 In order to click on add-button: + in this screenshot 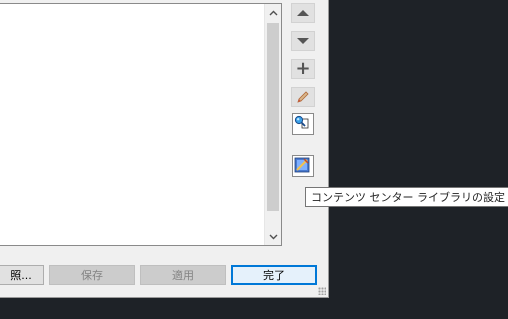, I will do `click(303, 69)`.